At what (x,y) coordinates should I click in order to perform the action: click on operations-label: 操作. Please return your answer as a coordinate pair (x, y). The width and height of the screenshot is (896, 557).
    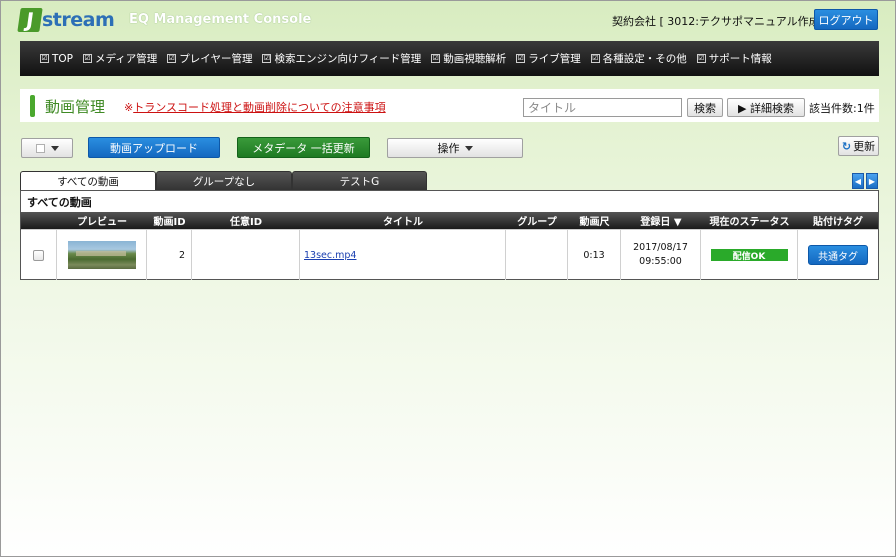
    Looking at the image, I should click on (448, 148).